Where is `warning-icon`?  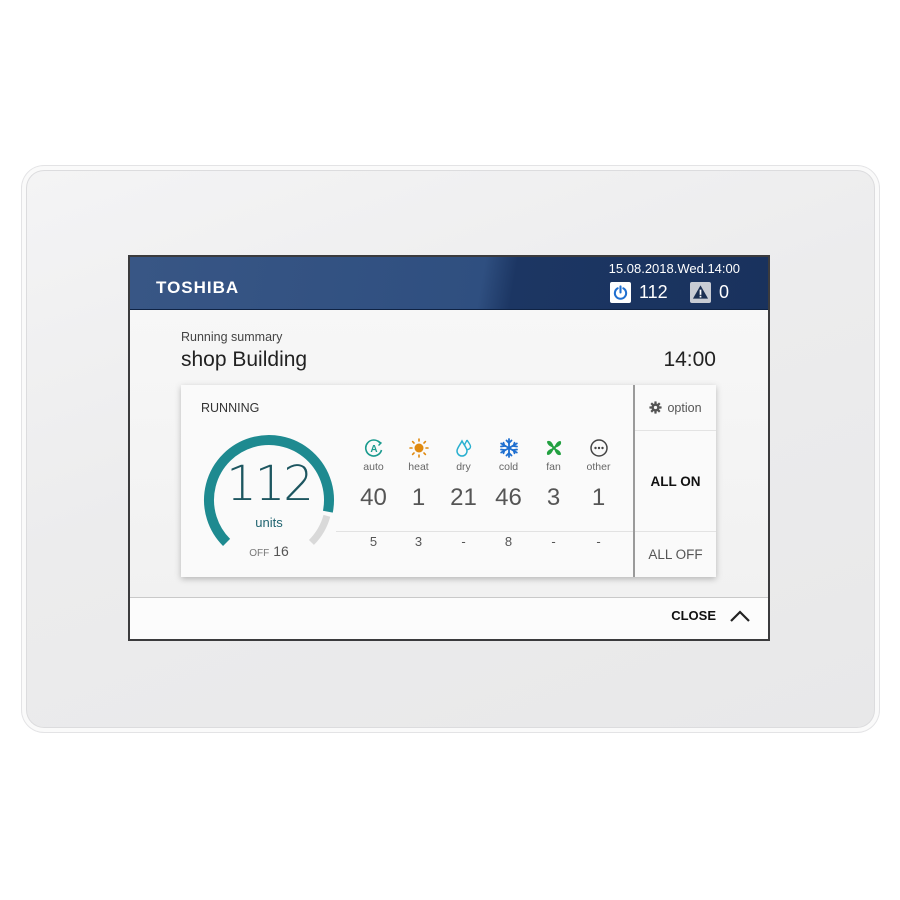
warning-icon is located at coordinates (700, 292).